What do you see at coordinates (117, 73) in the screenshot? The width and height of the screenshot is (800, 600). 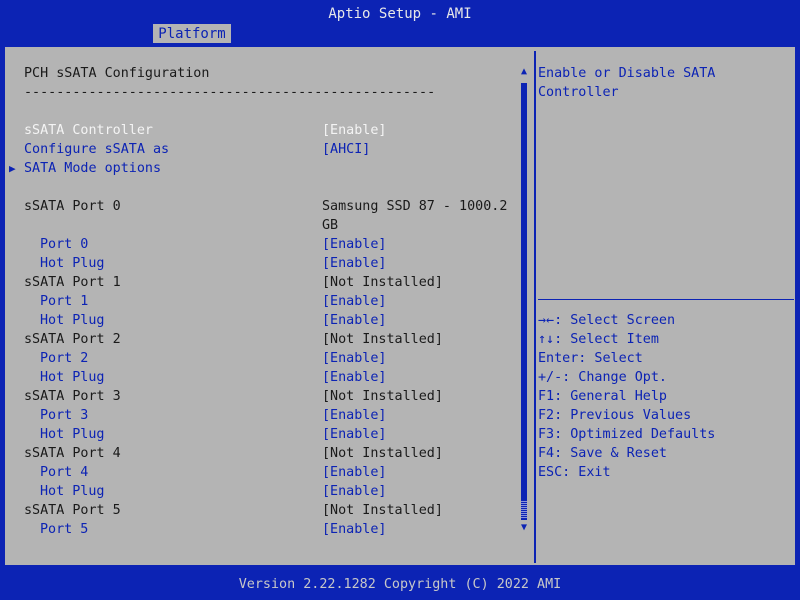 I see `page-title: PCH sSATA Configuration` at bounding box center [117, 73].